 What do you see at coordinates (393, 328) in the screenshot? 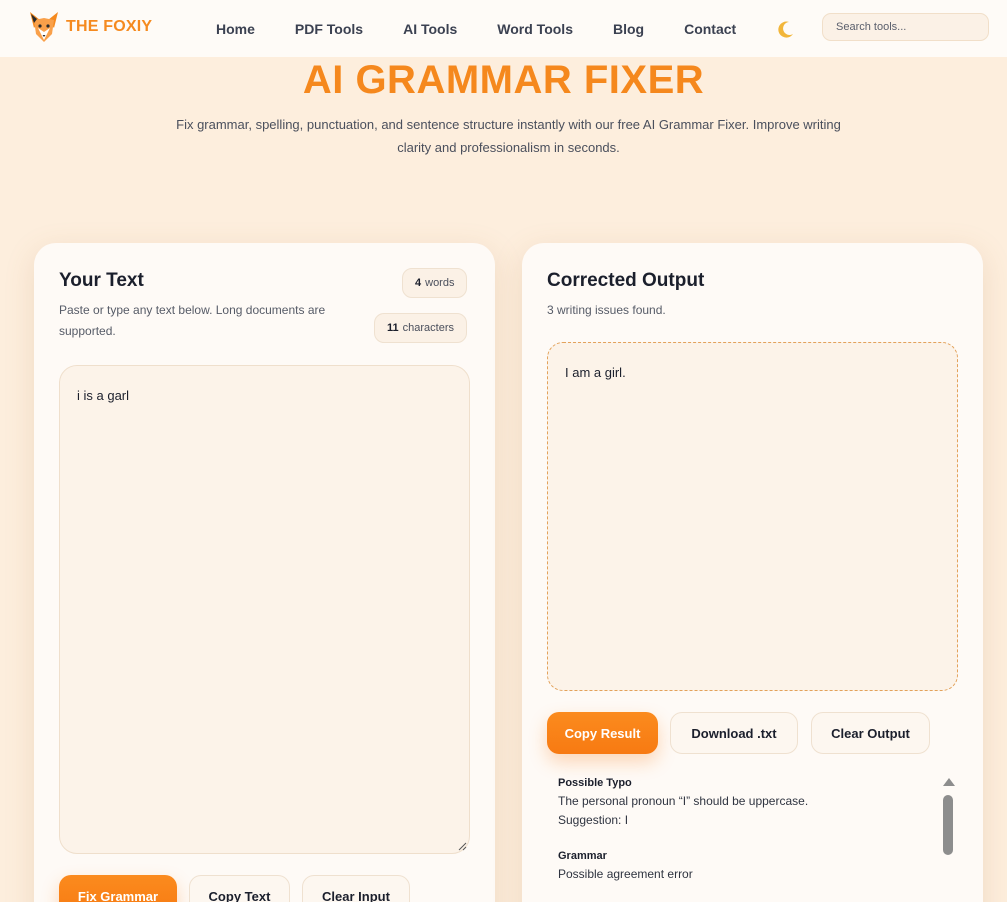
I see `char-count-value: 11` at bounding box center [393, 328].